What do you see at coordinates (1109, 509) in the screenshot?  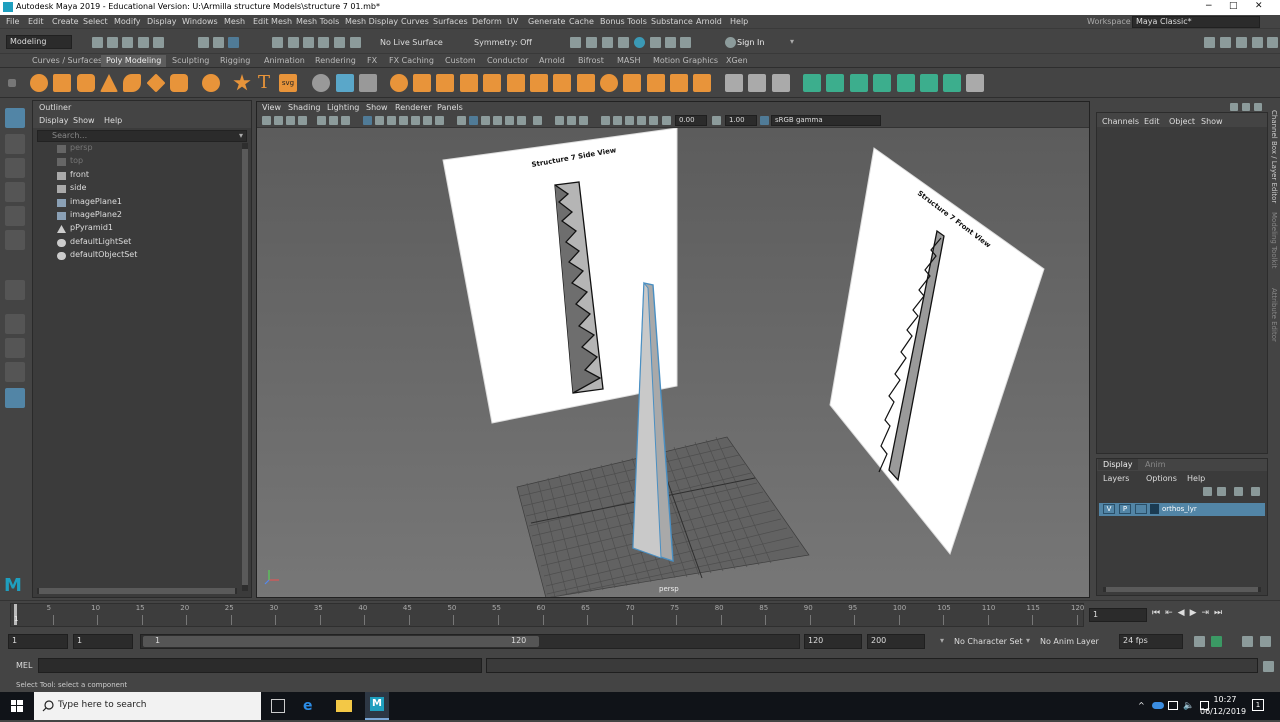 I see `layer-visibility-toggle: V` at bounding box center [1109, 509].